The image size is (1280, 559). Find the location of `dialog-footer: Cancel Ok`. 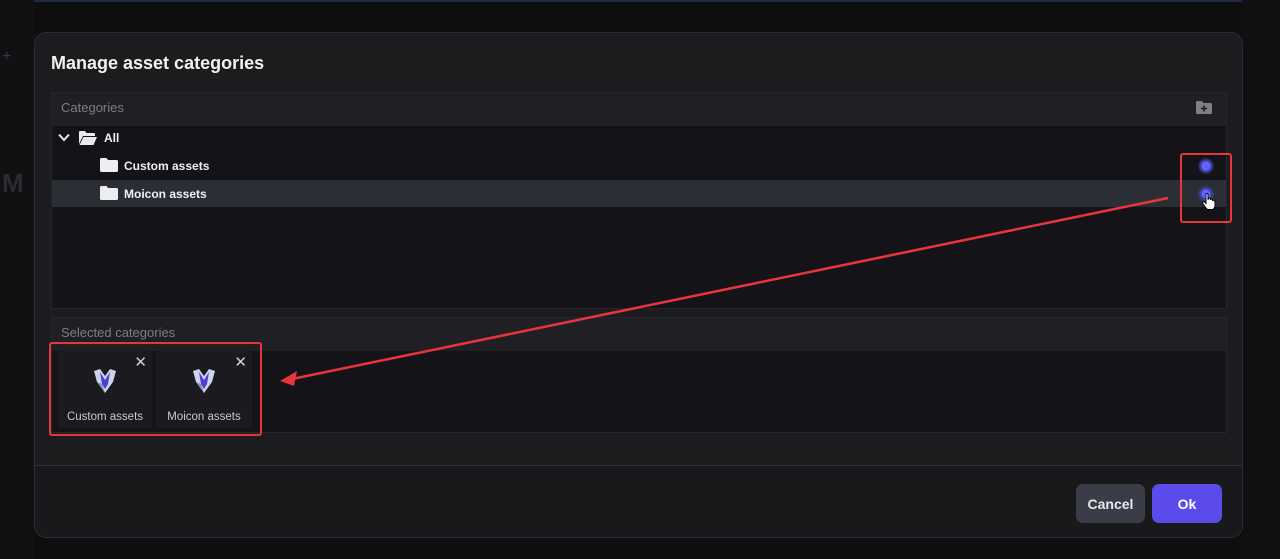

dialog-footer: Cancel Ok is located at coordinates (638, 501).